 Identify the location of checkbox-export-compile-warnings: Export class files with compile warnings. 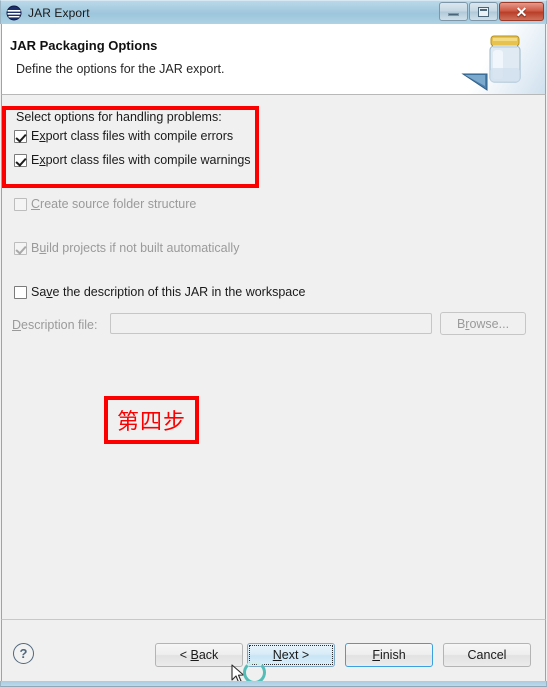
(132, 160).